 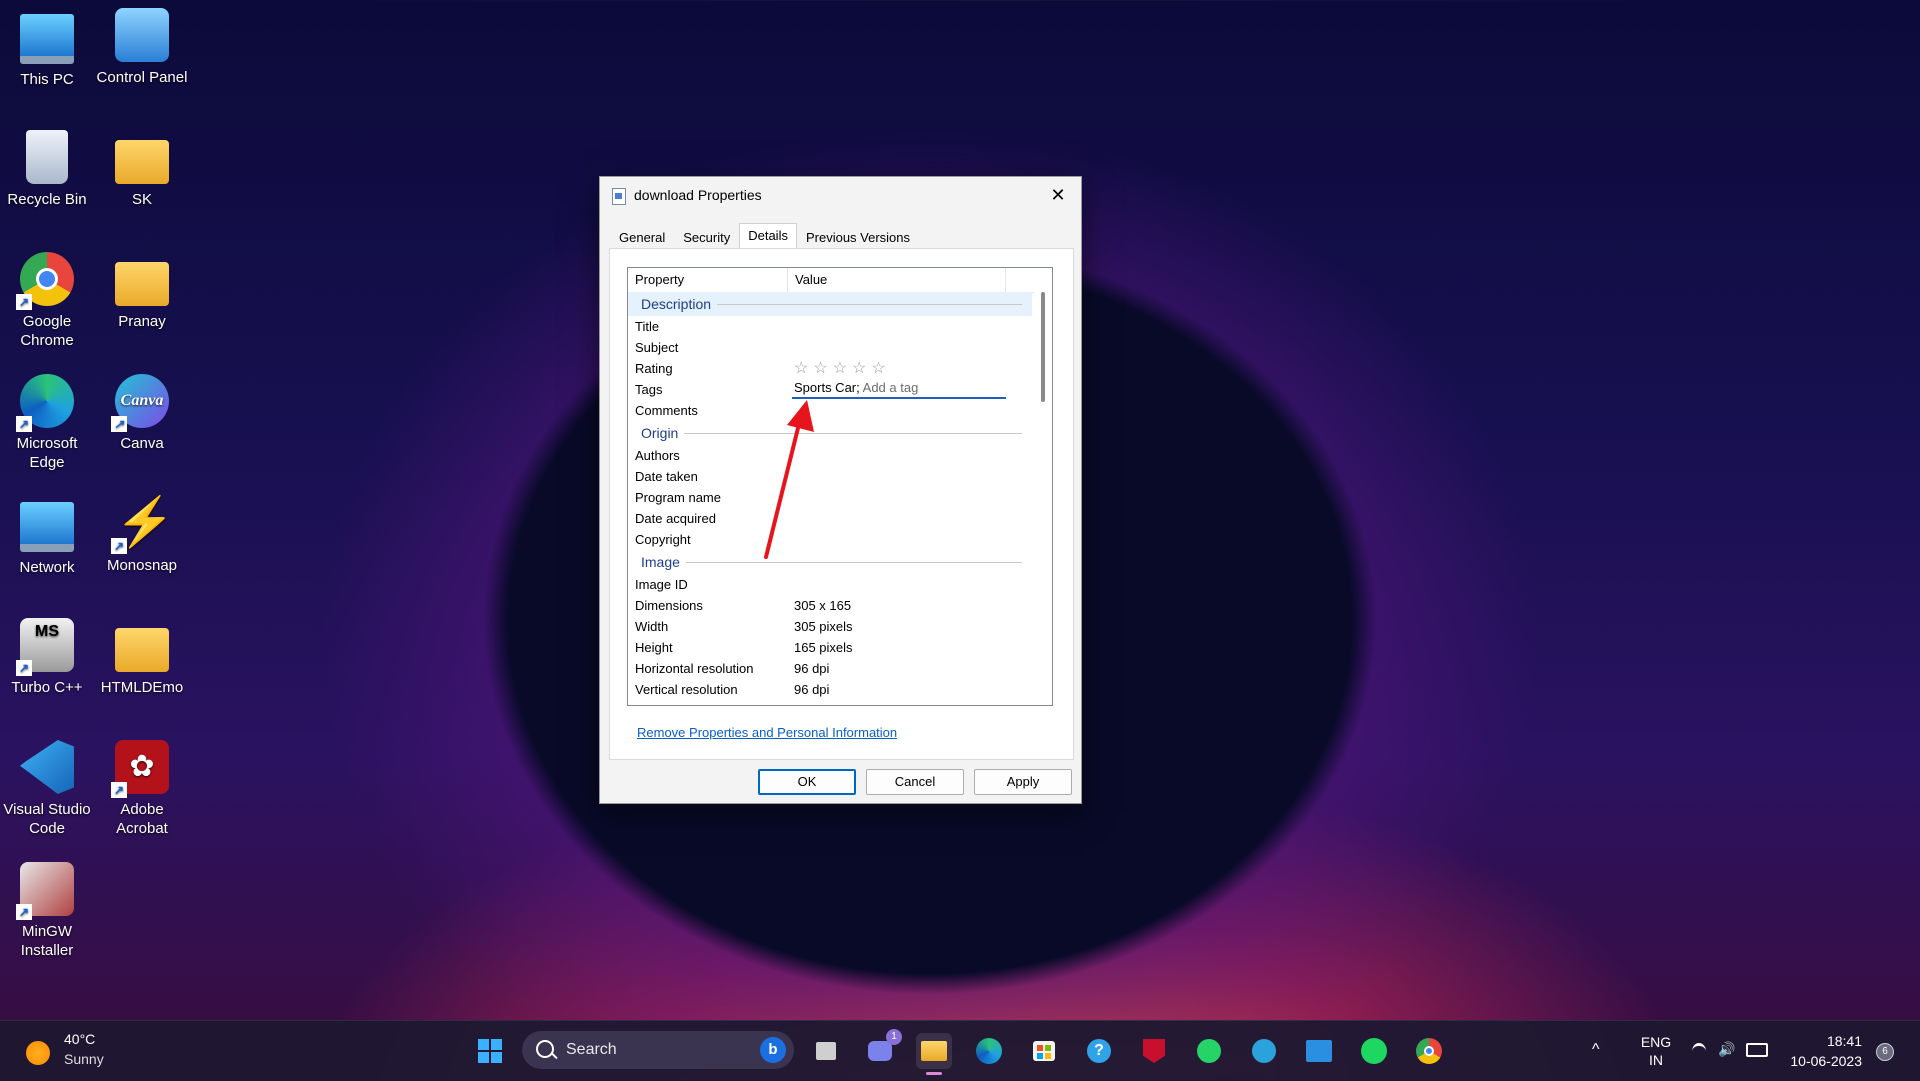 I want to click on property-row-title: Title, so click(x=830, y=326).